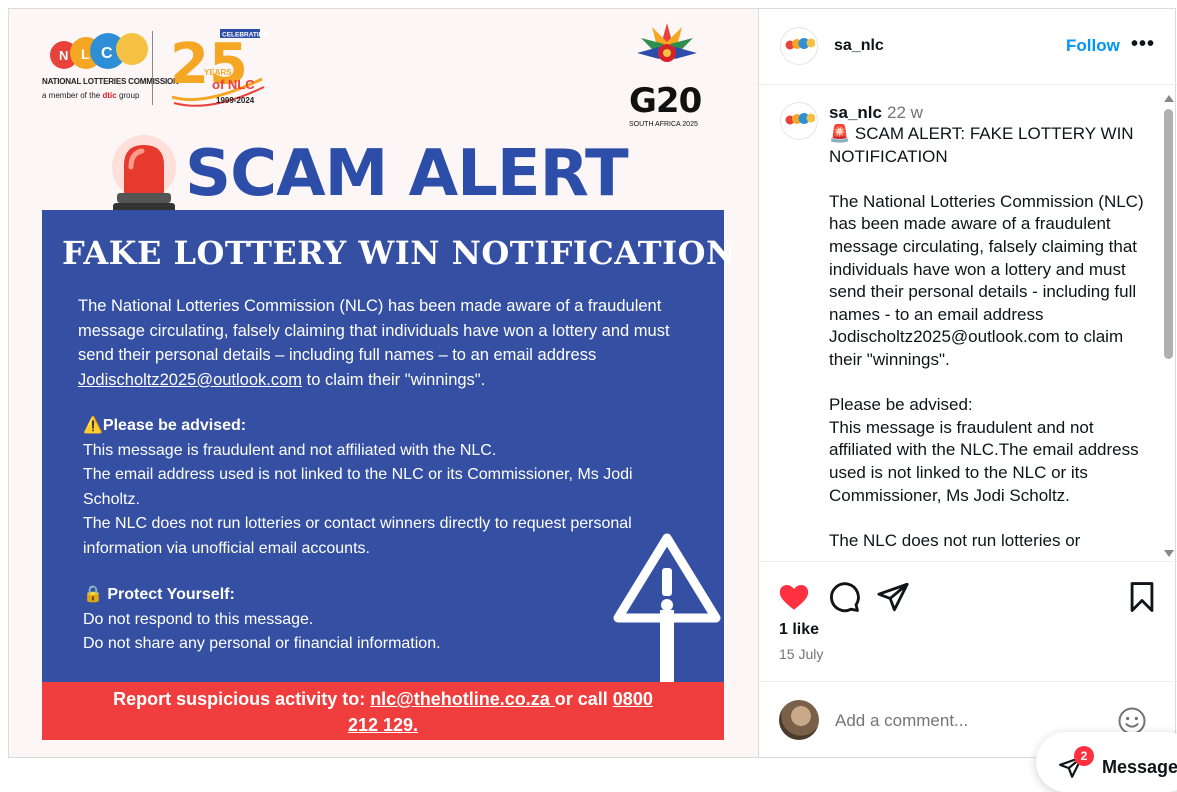 The width and height of the screenshot is (1177, 792). Describe the element at coordinates (110, 81) in the screenshot. I see `nlc-name: NATIONAL LOTTERIES COMMISSION` at that location.